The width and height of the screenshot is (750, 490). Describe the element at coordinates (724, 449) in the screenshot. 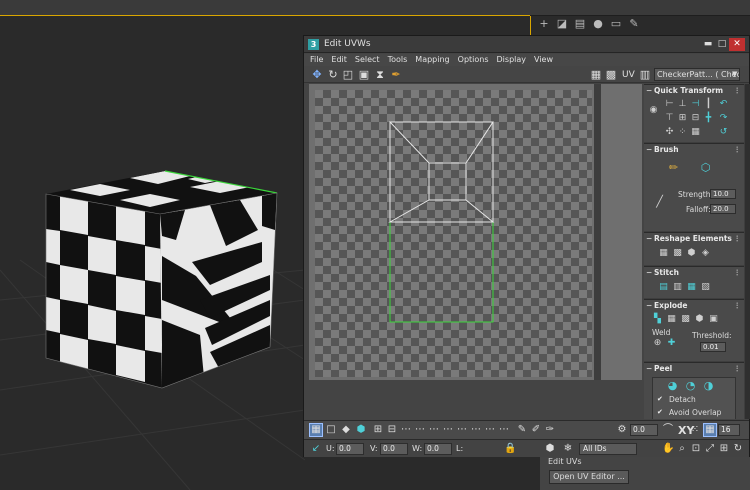

I see `zoom-selected-icon: ⊞` at that location.